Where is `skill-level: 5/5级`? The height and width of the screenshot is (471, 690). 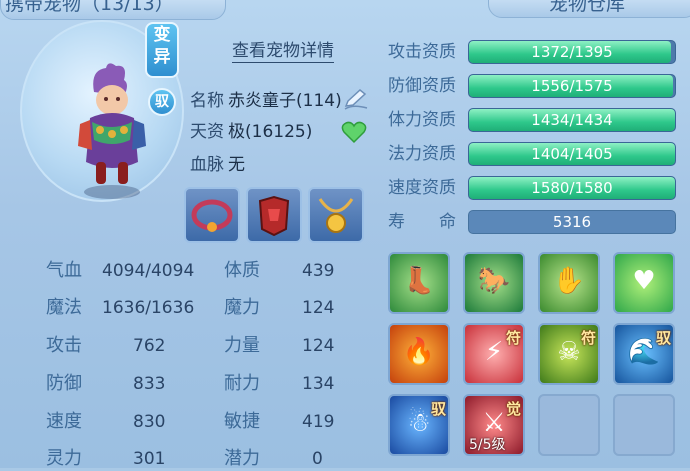
skill-level: 5/5级 is located at coordinates (487, 445).